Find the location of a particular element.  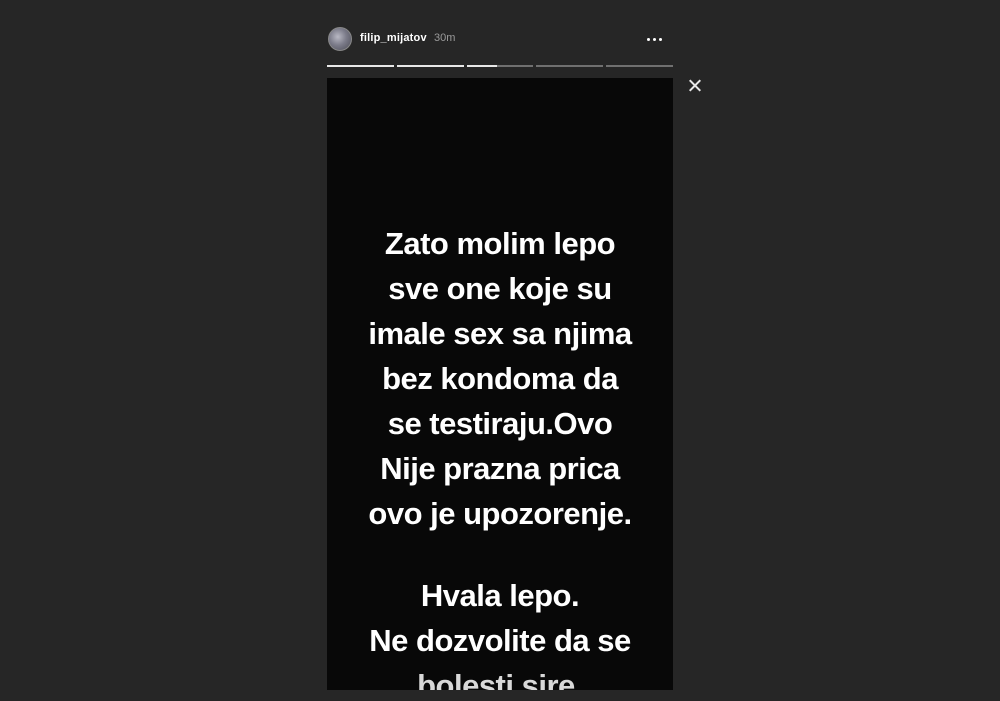

timestamp: 30m is located at coordinates (445, 38).